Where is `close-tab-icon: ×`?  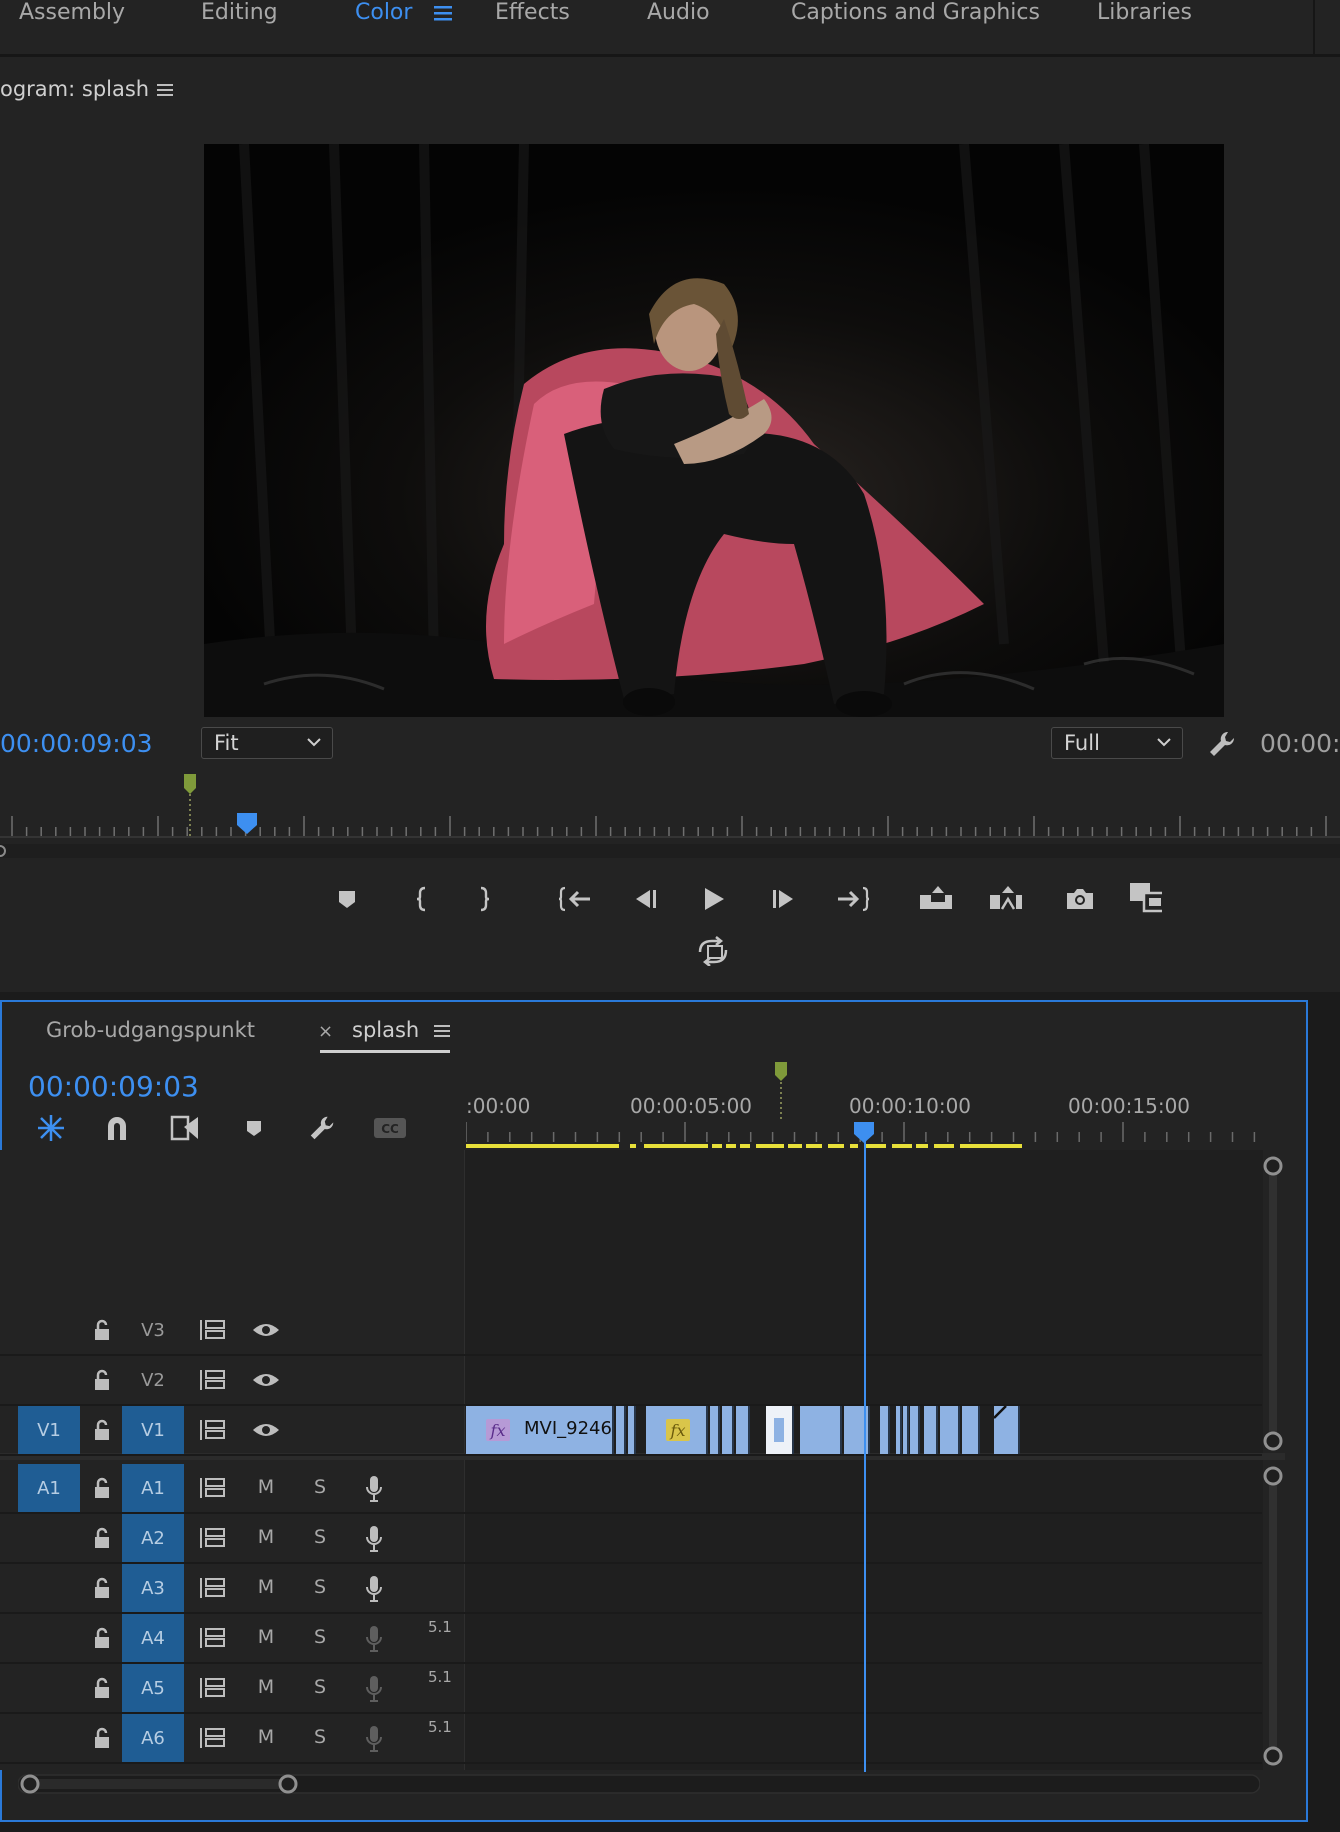
close-tab-icon: × is located at coordinates (325, 1031).